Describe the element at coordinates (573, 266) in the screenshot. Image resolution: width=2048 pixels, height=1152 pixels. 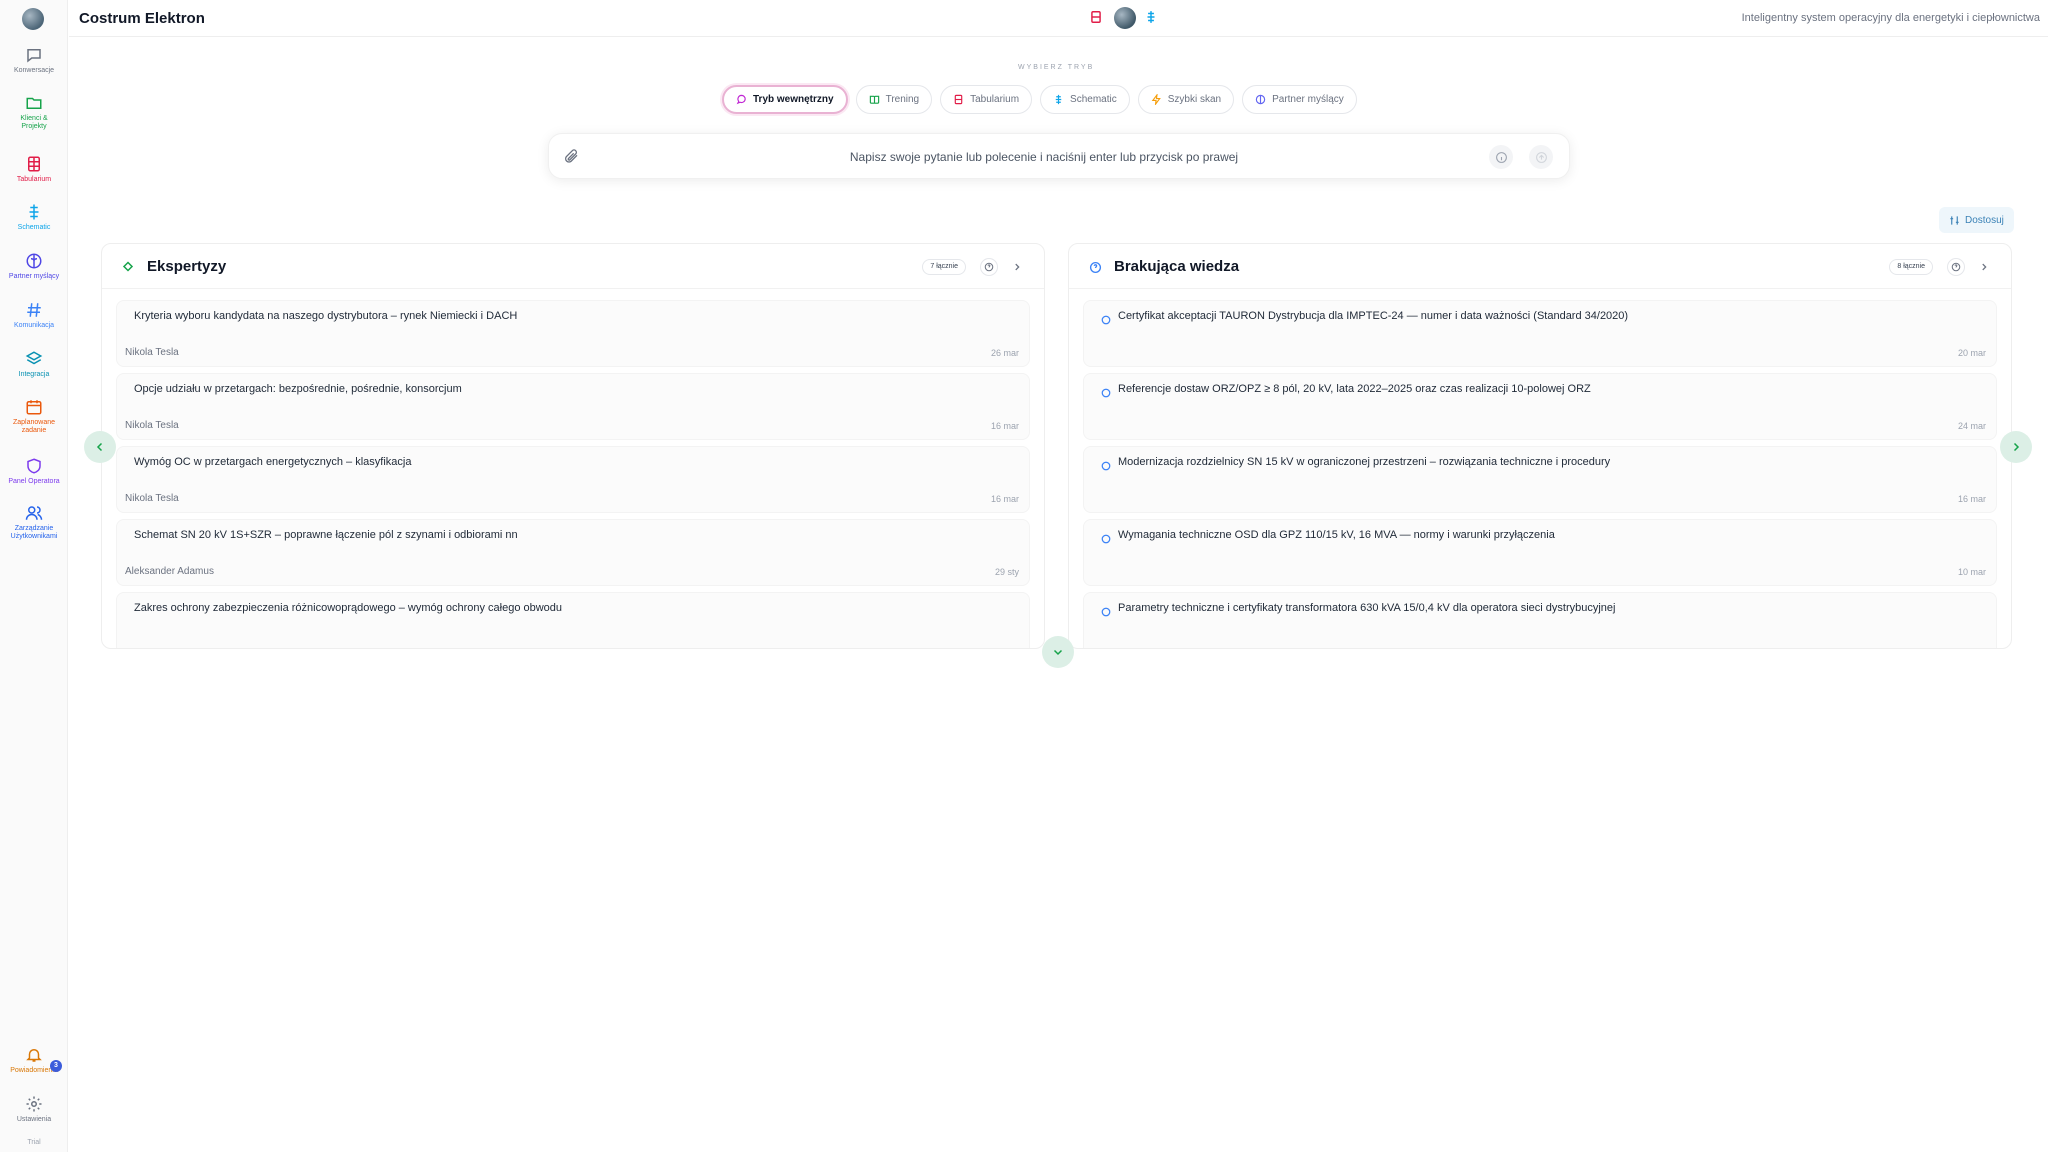
I see `panel-header: Ekspertyzy 7 łącznie` at that location.